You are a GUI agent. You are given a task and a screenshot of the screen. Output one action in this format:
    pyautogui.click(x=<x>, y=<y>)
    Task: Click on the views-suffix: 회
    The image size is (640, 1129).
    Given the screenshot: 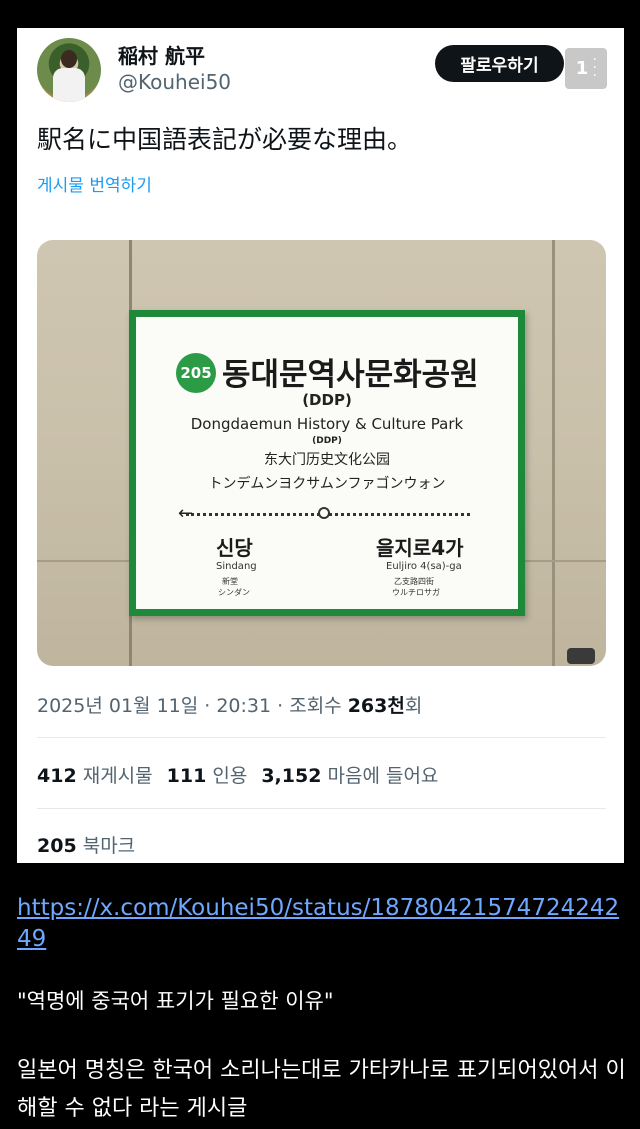 What is the action you would take?
    pyautogui.click(x=413, y=706)
    